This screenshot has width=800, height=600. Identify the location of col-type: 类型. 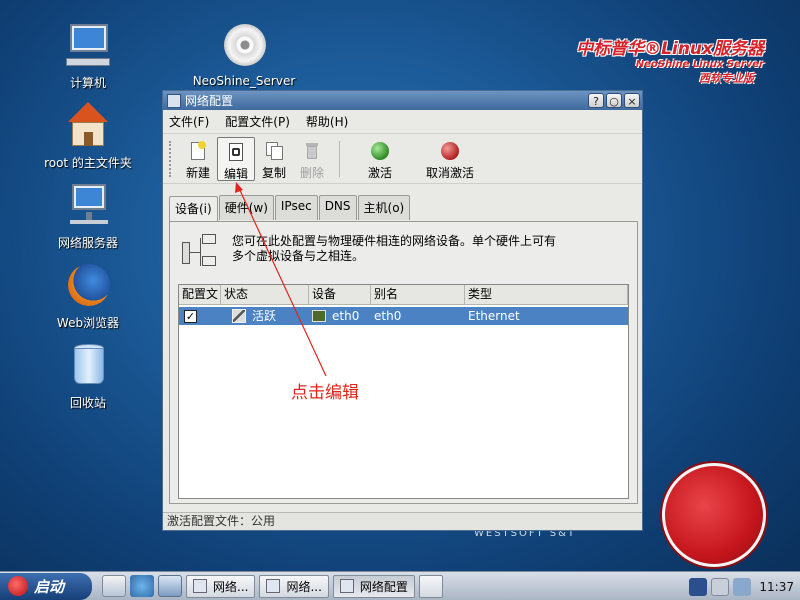
(546, 294).